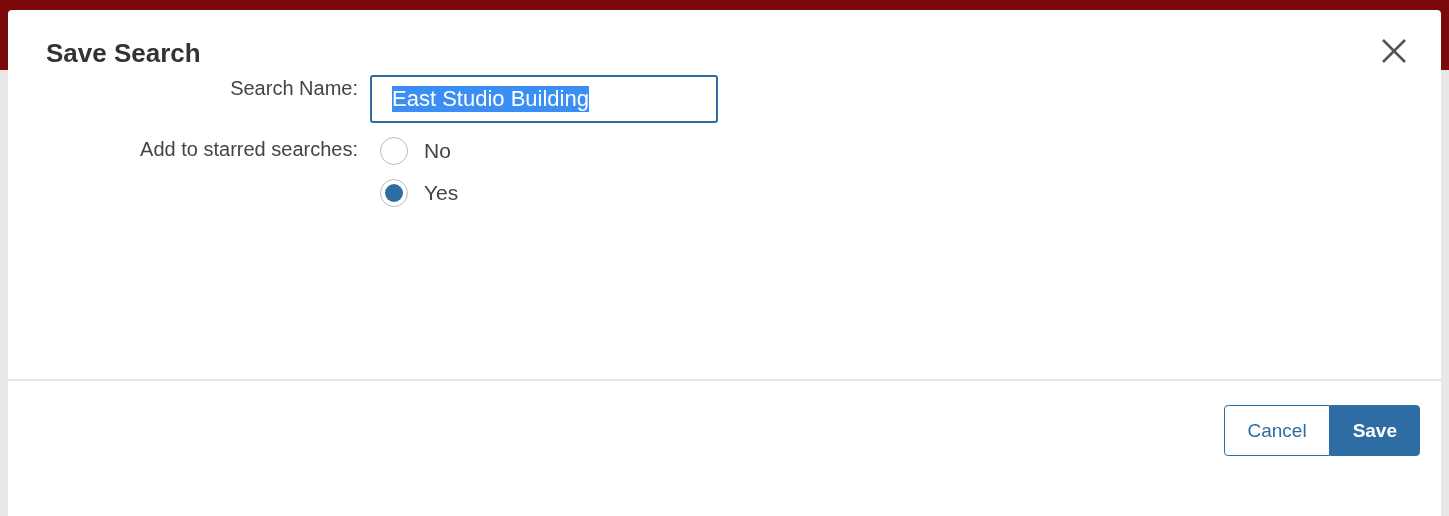 The image size is (1449, 516). Describe the element at coordinates (1374, 430) in the screenshot. I see `save-button: Save` at that location.